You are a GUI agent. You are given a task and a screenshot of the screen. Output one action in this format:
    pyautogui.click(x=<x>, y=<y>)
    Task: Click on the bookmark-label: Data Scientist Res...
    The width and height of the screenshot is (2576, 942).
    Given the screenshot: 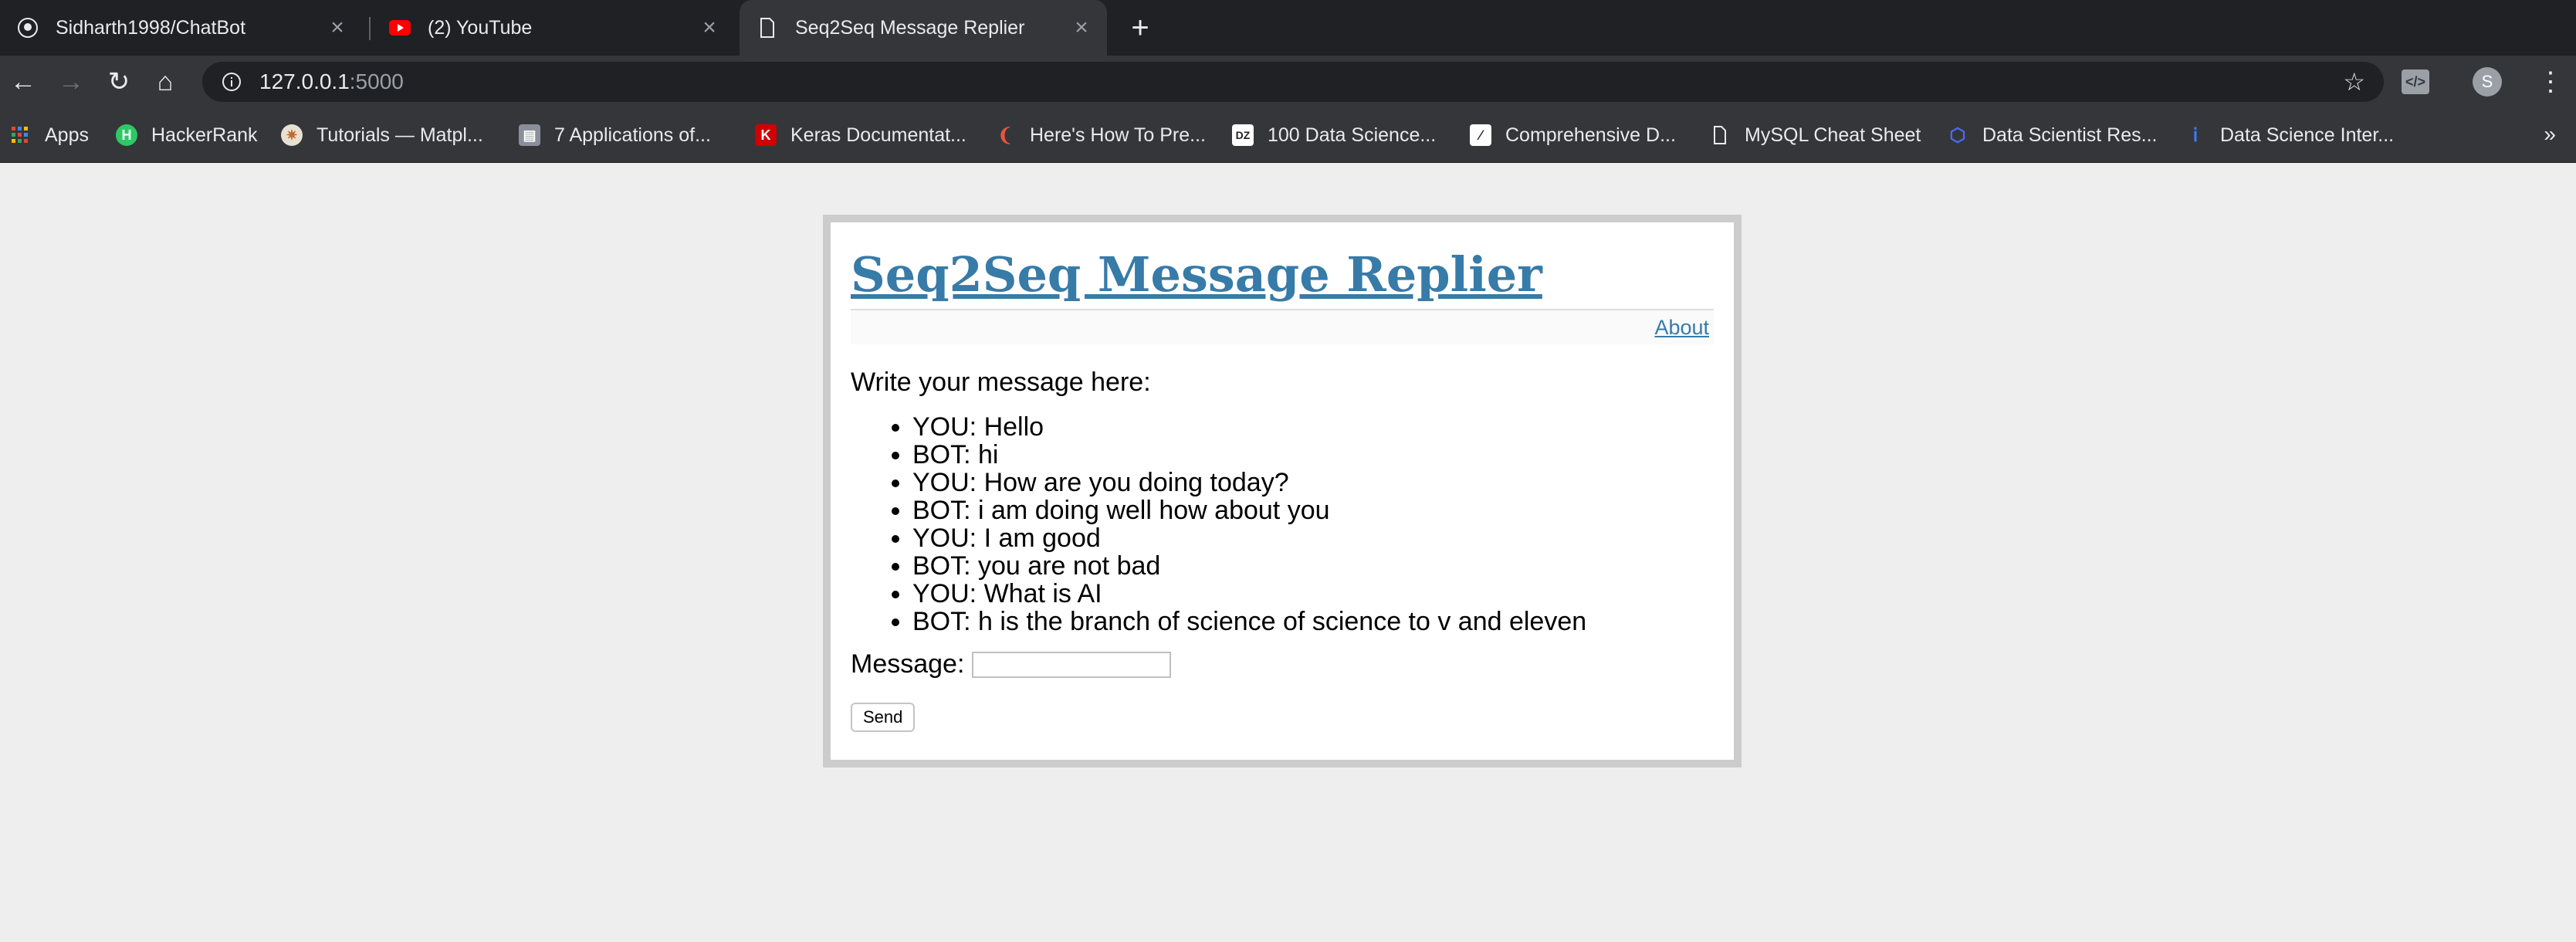 What is the action you would take?
    pyautogui.click(x=2070, y=135)
    